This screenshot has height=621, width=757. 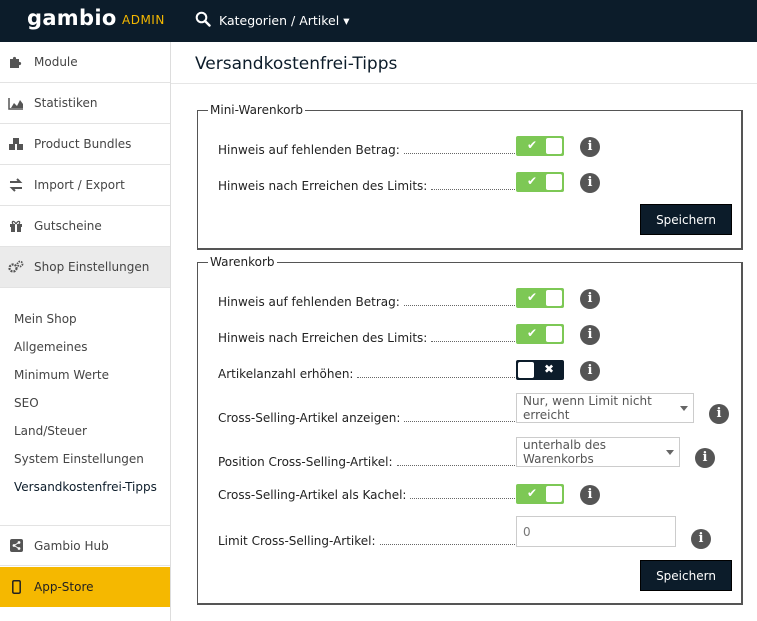 I want to click on sidebar-item-gambio-hub: Gambio Hub, so click(x=85, y=545).